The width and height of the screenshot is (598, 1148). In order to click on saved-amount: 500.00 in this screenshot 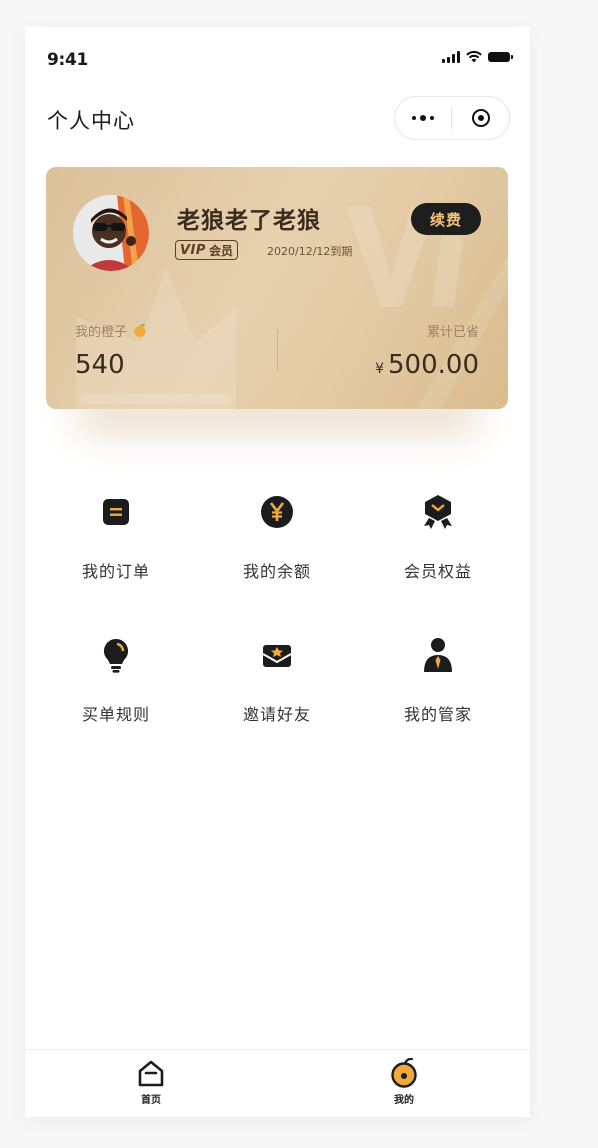, I will do `click(433, 365)`.